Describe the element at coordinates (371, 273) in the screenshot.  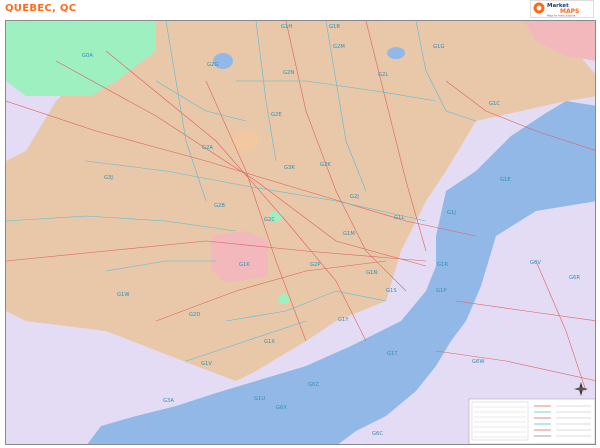
I see `zip-label: G1N` at that location.